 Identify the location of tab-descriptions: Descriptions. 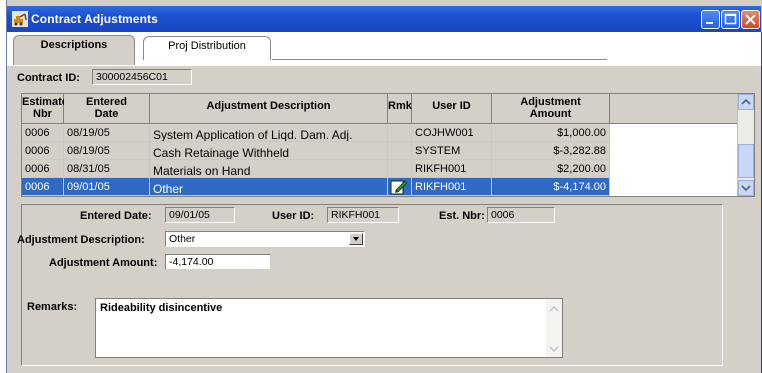
(74, 50).